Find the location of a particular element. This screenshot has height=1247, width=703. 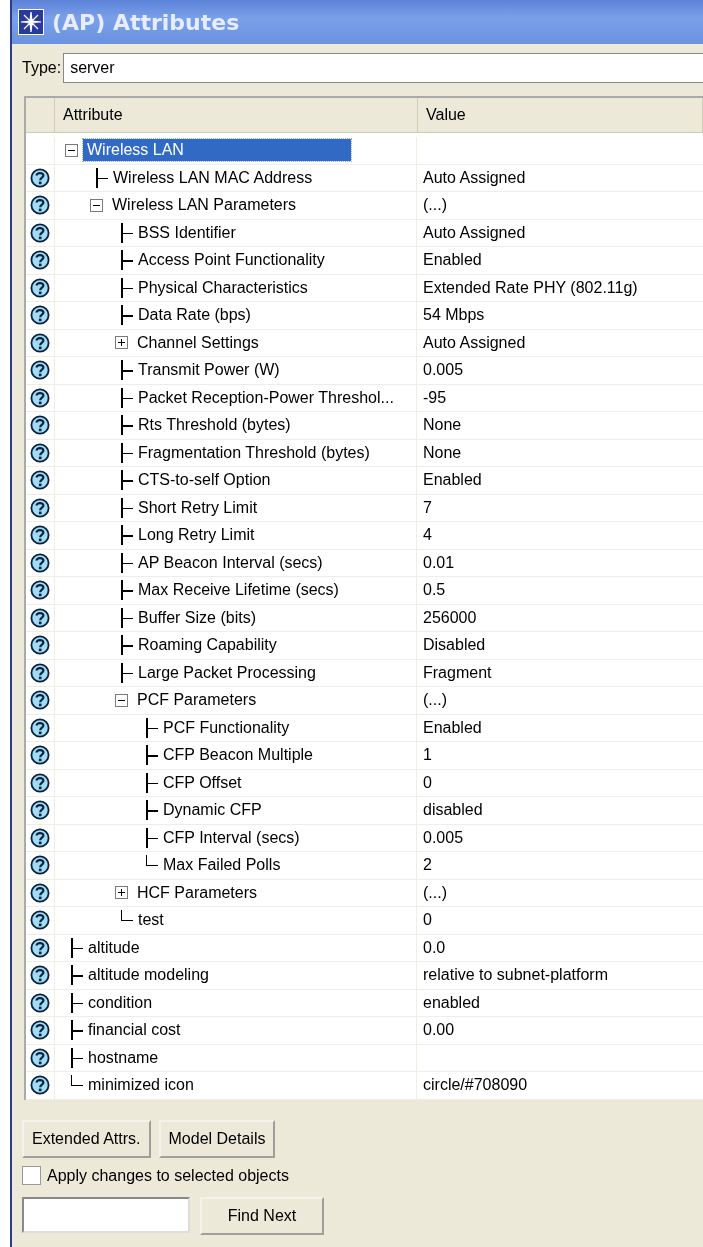

attribute-name: test is located at coordinates (151, 920).